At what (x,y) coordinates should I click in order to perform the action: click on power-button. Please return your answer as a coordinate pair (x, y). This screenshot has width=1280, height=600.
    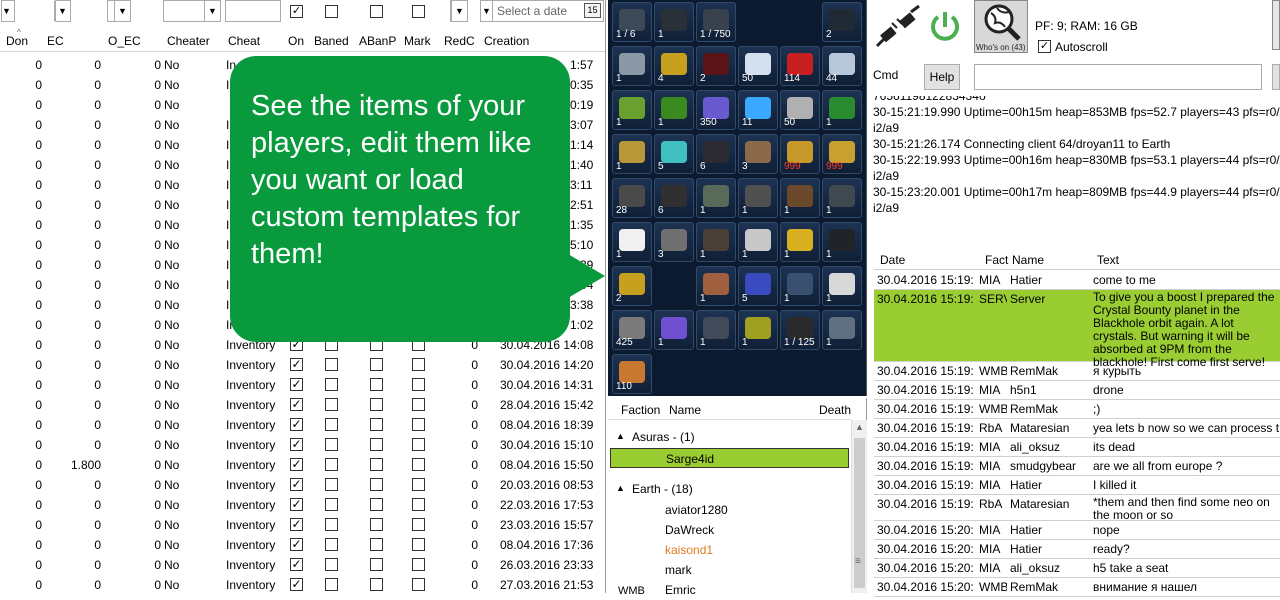
    Looking at the image, I should click on (945, 27).